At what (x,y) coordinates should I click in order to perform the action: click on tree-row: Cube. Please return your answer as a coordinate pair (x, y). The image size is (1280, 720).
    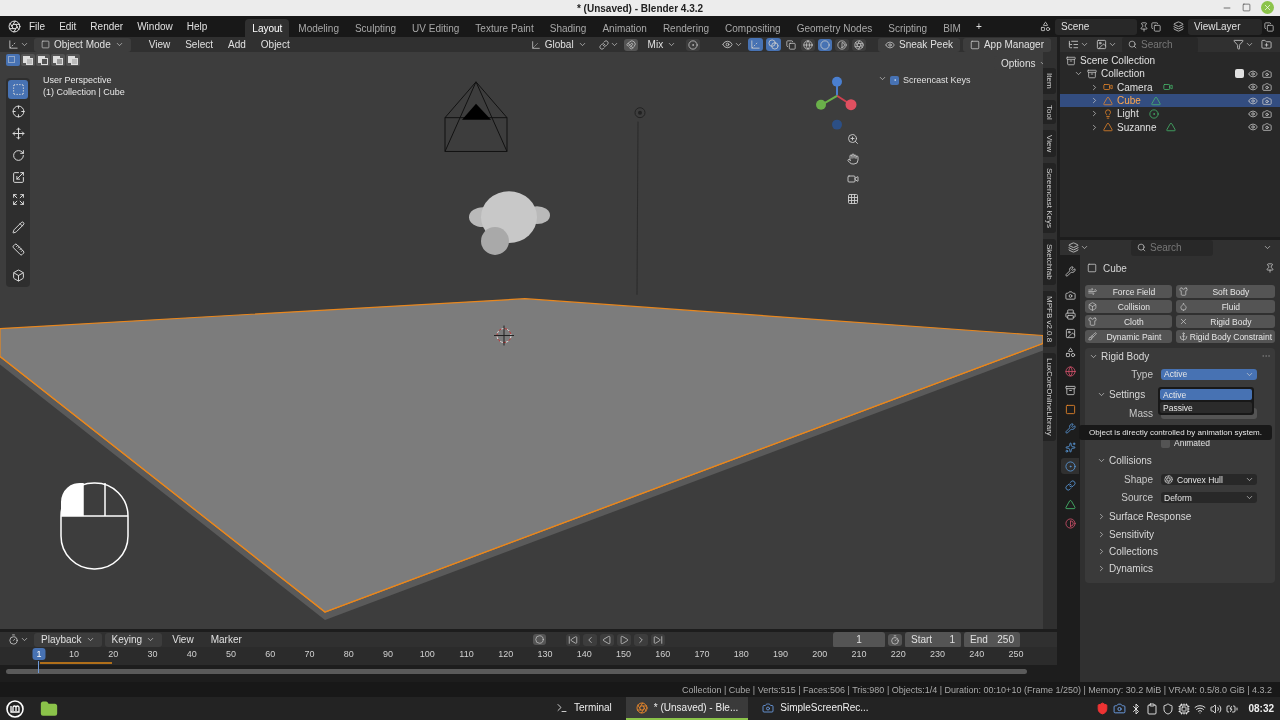
    Looking at the image, I should click on (1170, 100).